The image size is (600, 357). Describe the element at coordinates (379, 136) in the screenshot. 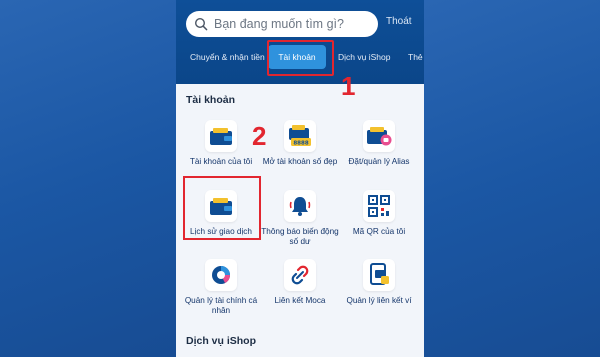

I see `wallet-alias-icon` at that location.